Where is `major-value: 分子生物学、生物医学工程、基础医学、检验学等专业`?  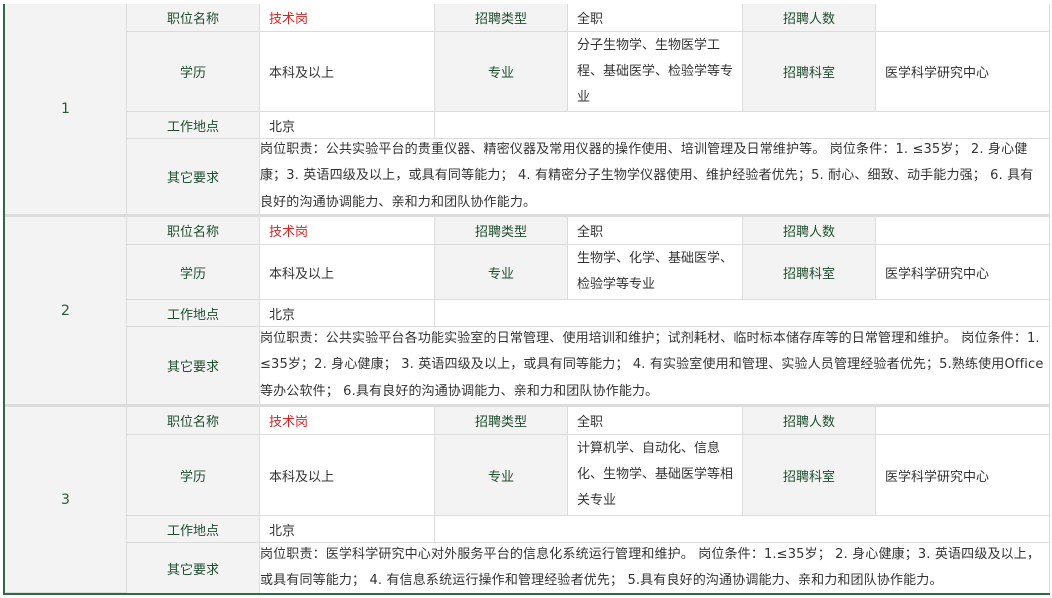
major-value: 分子生物学、生物医学工程、基础医学、检验学等专业 is located at coordinates (655, 72).